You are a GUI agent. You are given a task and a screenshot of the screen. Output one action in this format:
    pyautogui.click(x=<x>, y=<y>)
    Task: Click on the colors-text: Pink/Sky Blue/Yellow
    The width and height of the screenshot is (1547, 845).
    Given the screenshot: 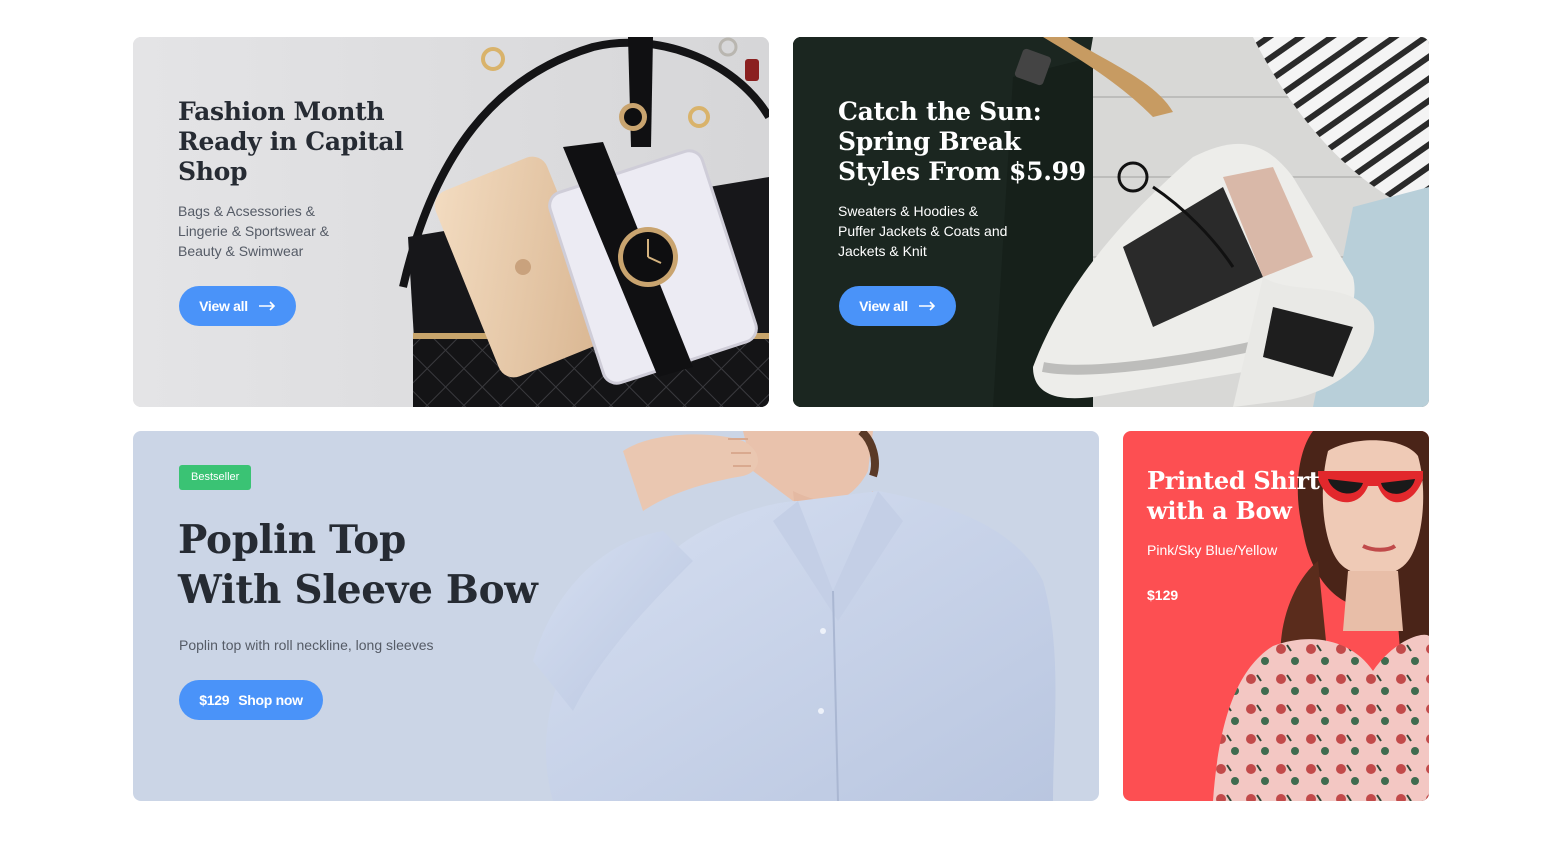 What is the action you would take?
    pyautogui.click(x=1212, y=550)
    